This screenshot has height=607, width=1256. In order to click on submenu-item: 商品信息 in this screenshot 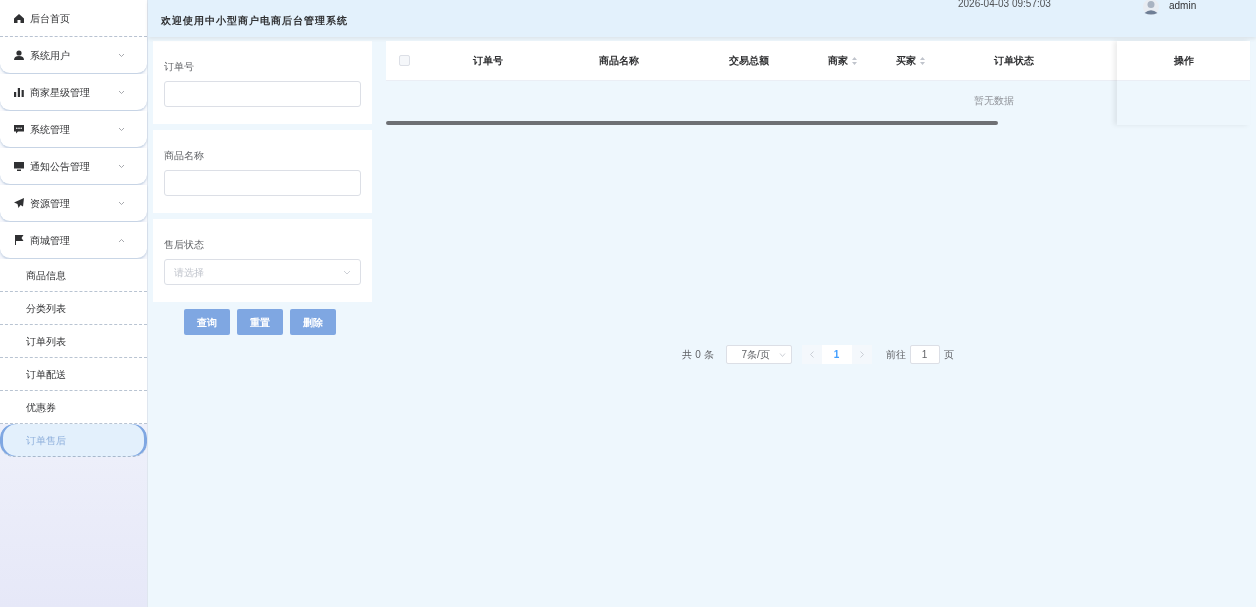, I will do `click(73, 275)`.